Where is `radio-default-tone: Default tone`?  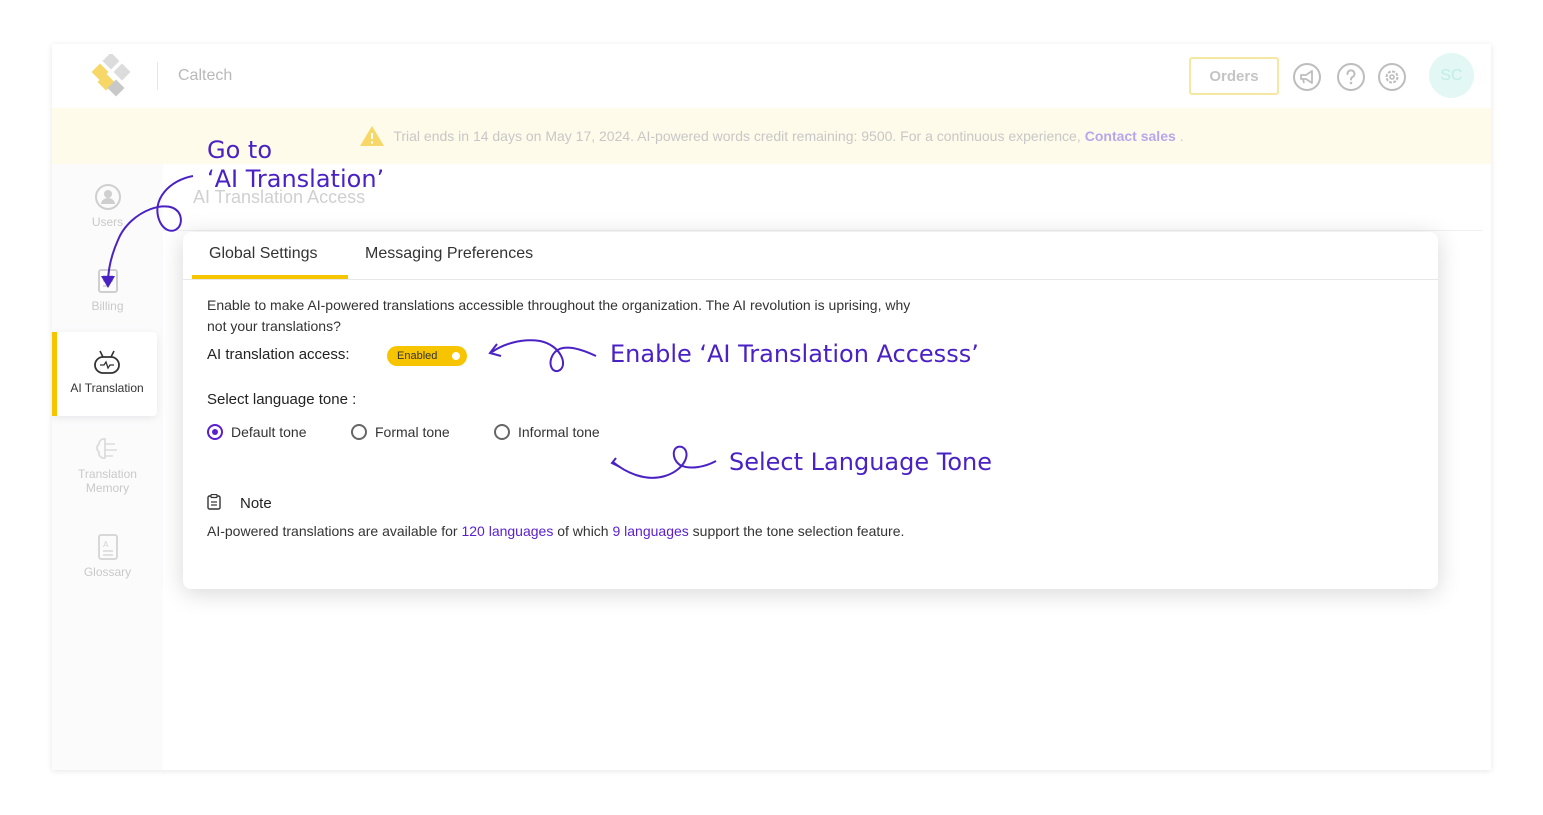 radio-default-tone: Default tone is located at coordinates (257, 432).